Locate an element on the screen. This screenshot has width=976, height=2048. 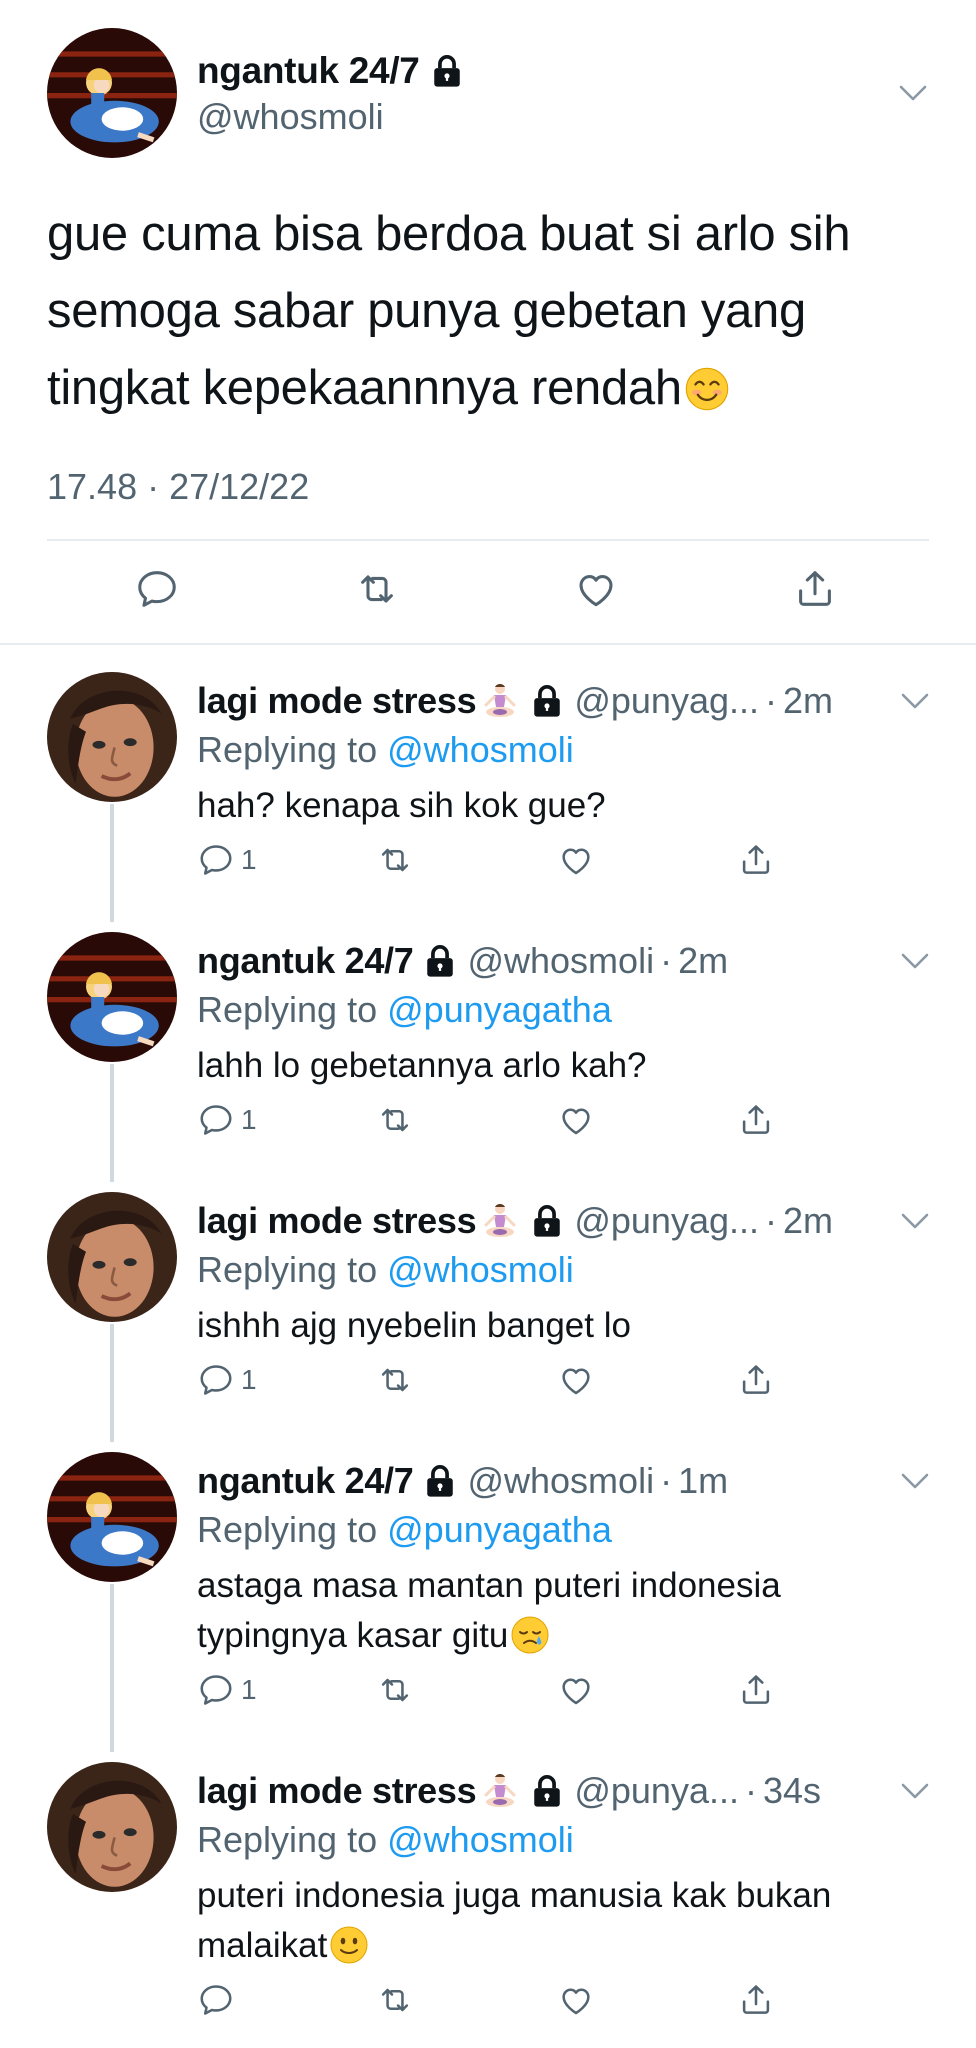
reply-header: lagi mode stress @punyag... · 2m is located at coordinates (515, 1221).